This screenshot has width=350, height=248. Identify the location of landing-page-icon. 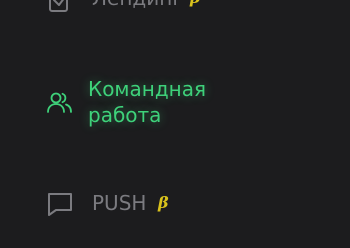
(60, 8).